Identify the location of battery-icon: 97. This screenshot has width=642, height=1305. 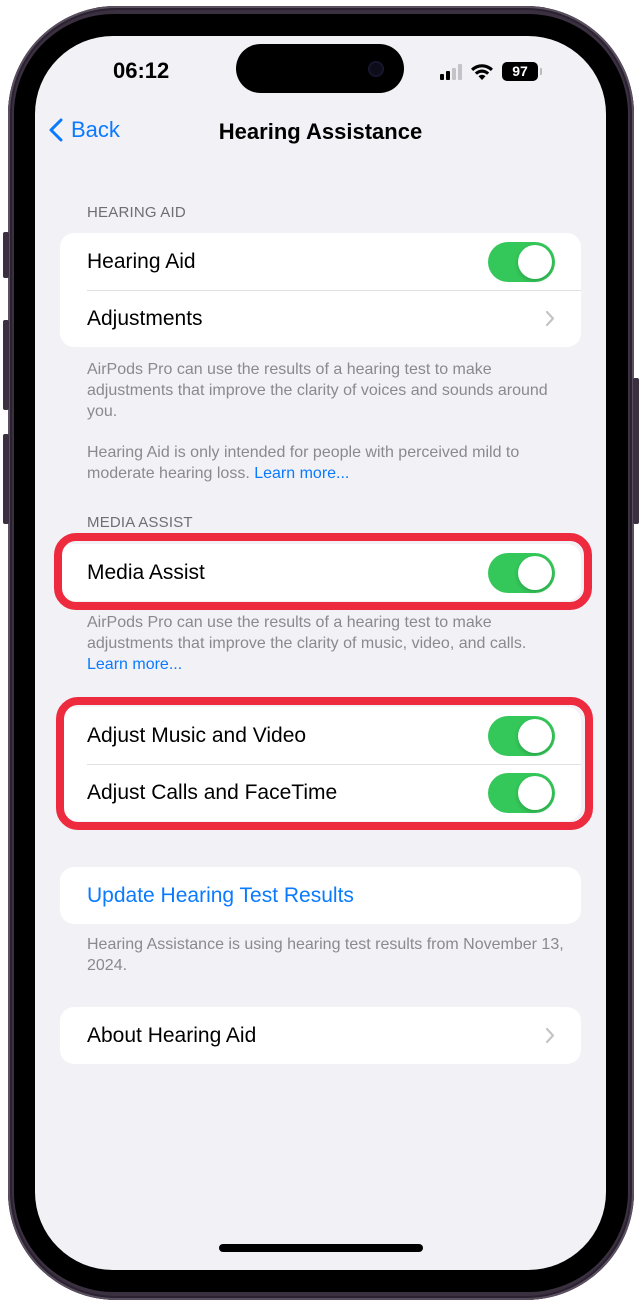
(522, 71).